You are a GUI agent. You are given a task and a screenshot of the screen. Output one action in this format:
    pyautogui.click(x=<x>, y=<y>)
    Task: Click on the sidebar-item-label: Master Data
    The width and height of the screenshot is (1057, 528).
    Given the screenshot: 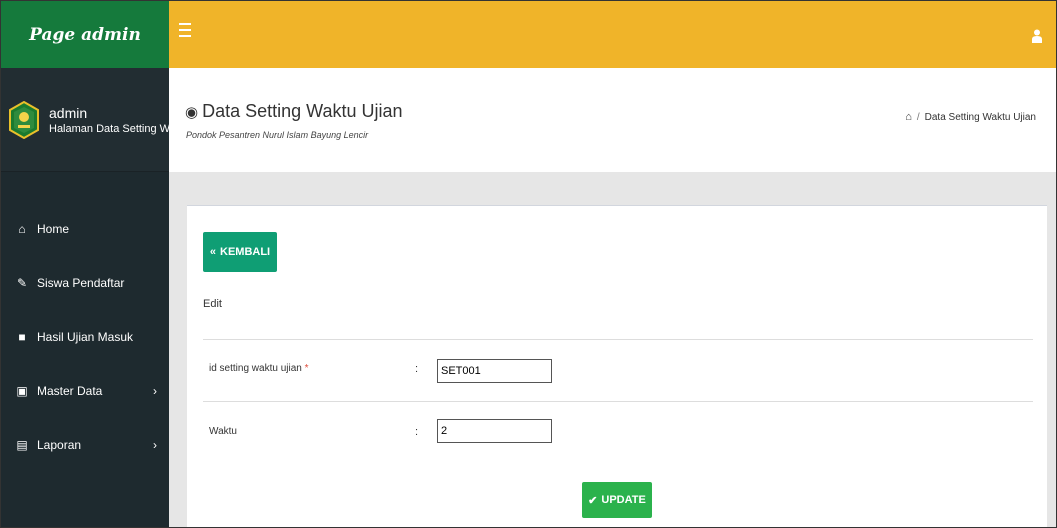 What is the action you would take?
    pyautogui.click(x=70, y=391)
    